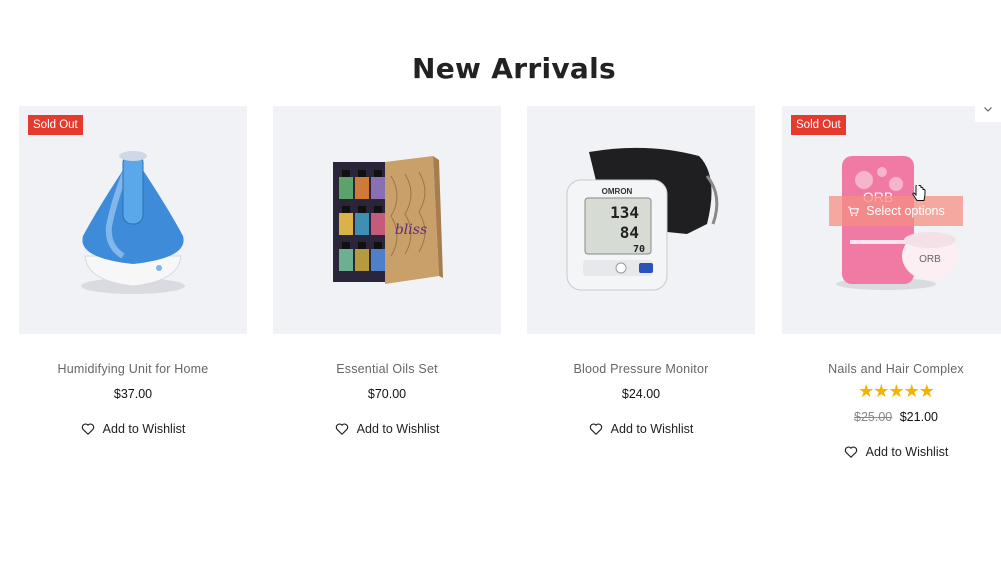 This screenshot has height=562, width=1001. Describe the element at coordinates (411, 230) in the screenshot. I see `oils-box-label: bliss` at that location.